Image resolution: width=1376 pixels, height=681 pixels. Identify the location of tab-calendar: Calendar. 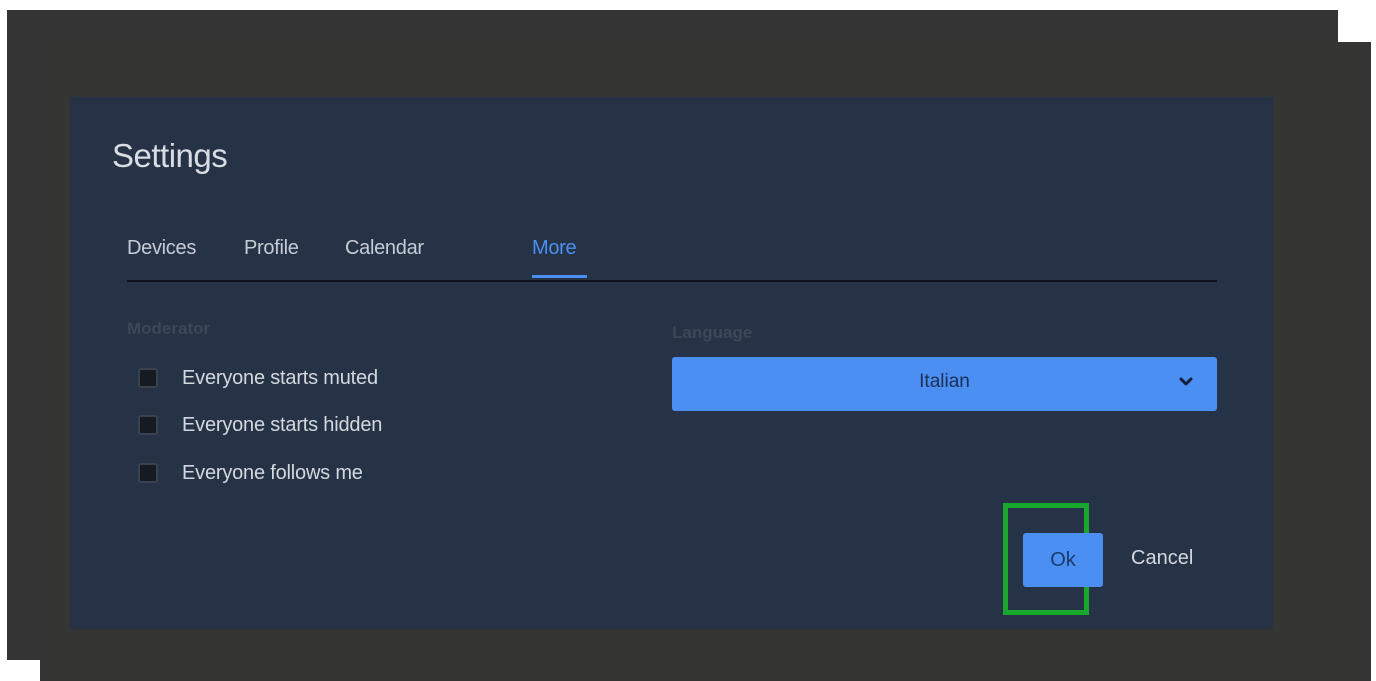
(384, 248).